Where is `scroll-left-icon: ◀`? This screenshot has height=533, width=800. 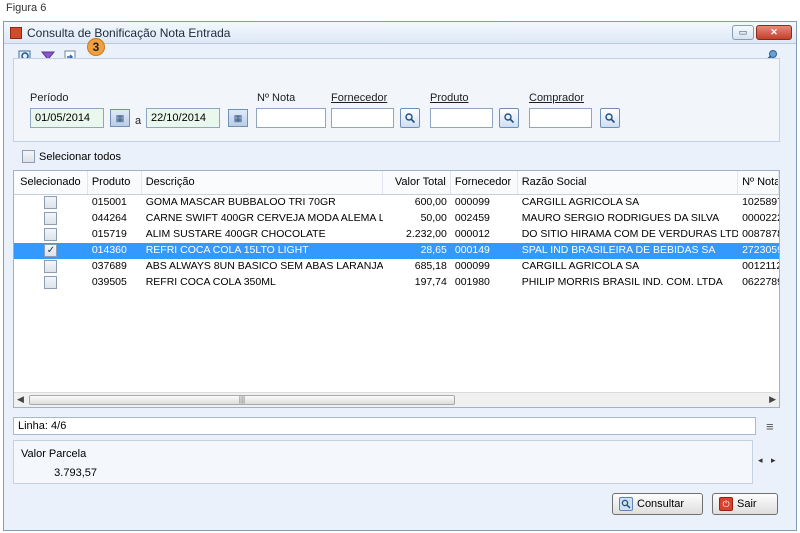 scroll-left-icon: ◀ is located at coordinates (20, 399).